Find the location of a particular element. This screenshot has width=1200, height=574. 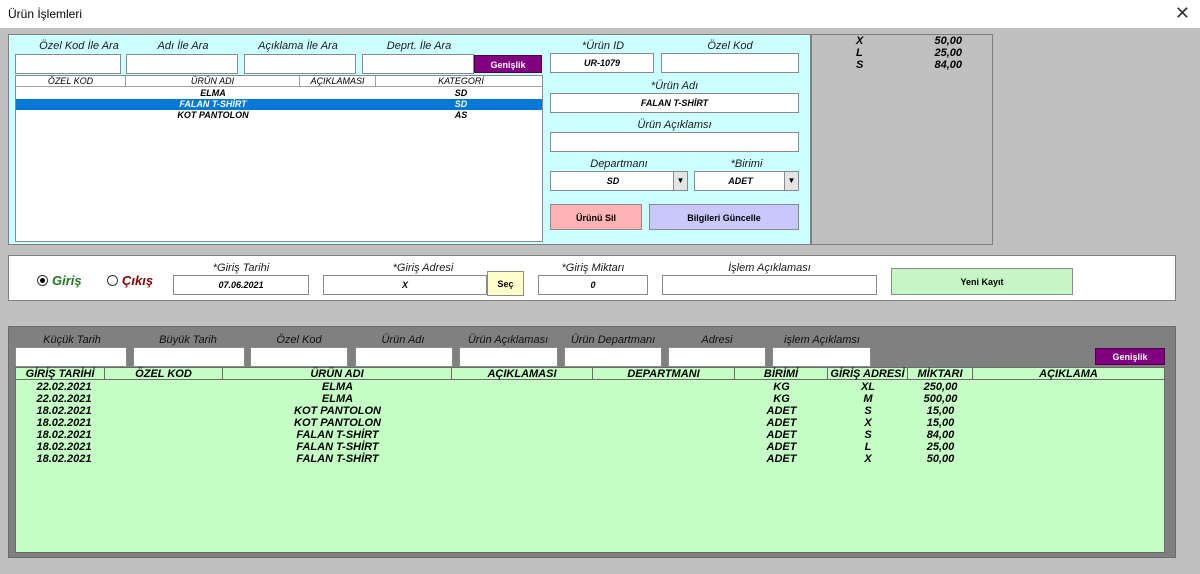

list-item-name: FALAN T-SHİRT is located at coordinates (213, 104).